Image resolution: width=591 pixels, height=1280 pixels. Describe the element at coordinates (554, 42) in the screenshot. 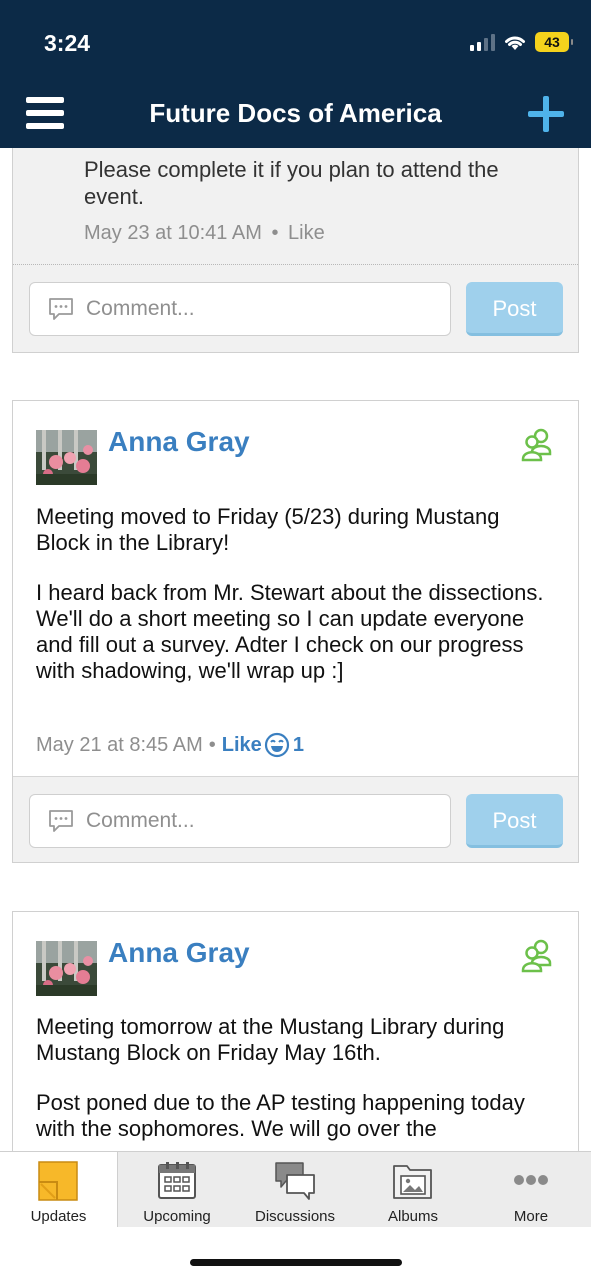

I see `battery-icon: 43` at that location.